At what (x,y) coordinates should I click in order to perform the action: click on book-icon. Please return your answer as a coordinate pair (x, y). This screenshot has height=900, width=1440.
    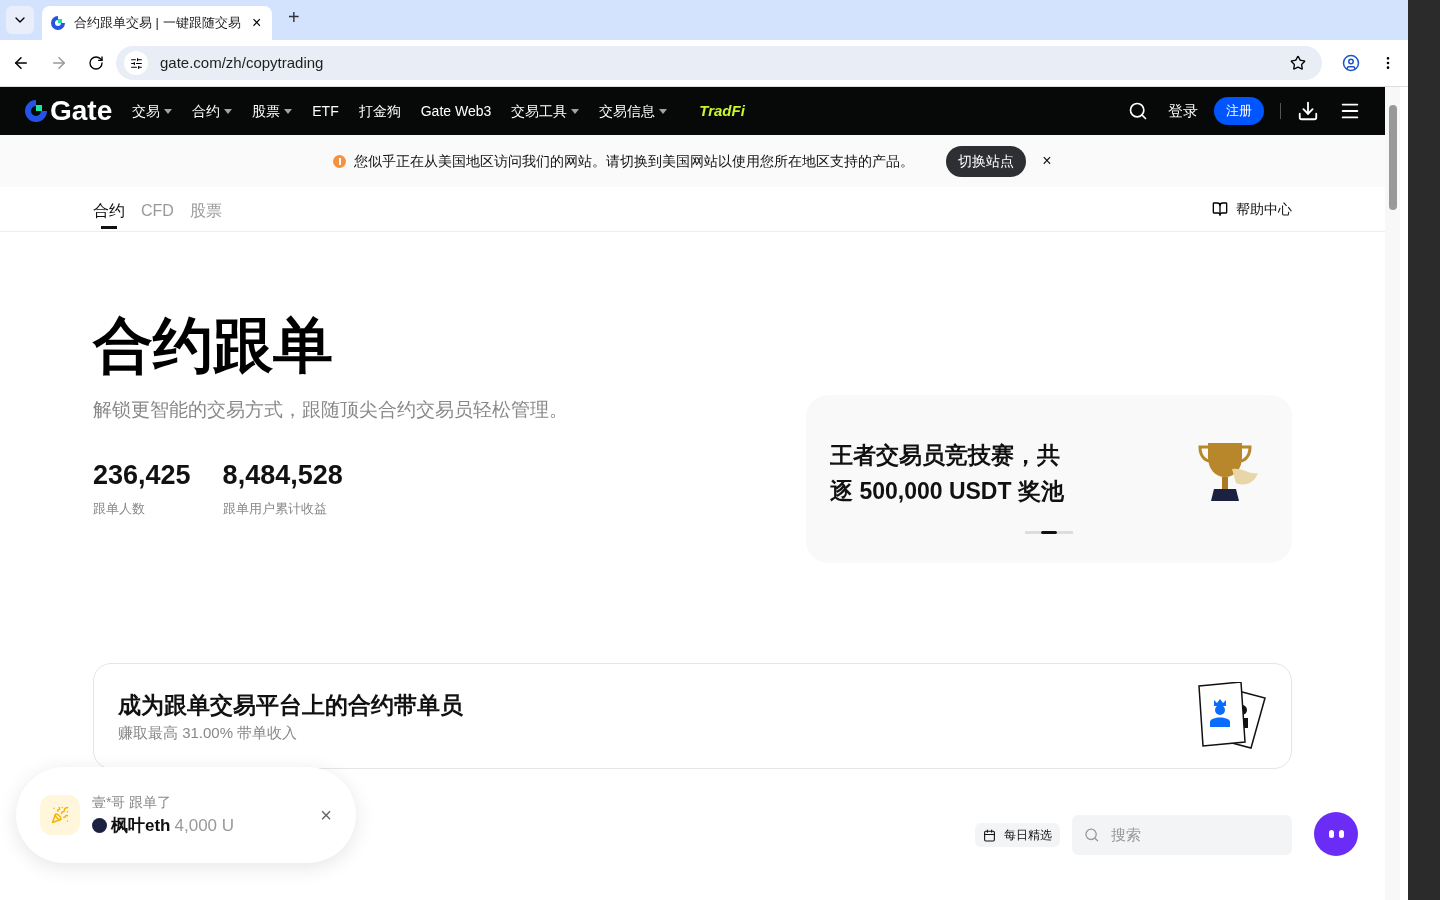
    Looking at the image, I should click on (1220, 209).